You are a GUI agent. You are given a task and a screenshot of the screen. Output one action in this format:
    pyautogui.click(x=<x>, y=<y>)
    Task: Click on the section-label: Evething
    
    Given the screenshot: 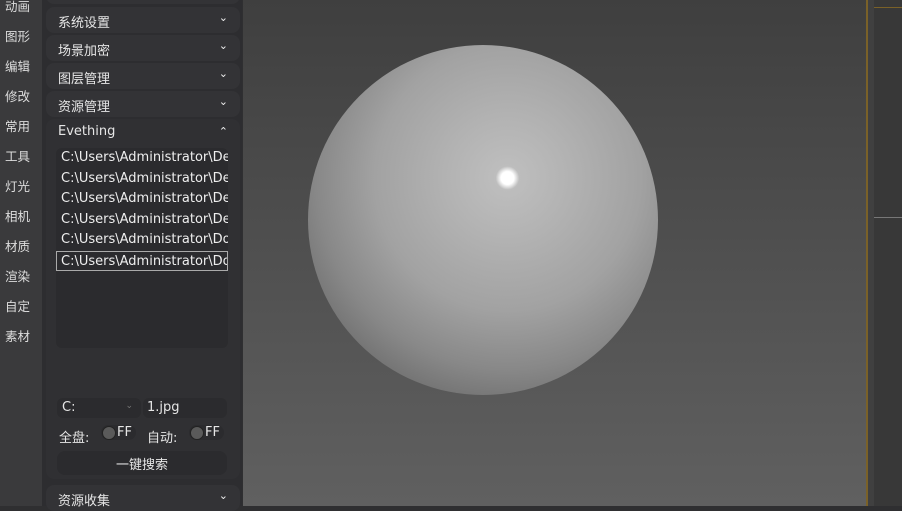 What is the action you would take?
    pyautogui.click(x=87, y=131)
    